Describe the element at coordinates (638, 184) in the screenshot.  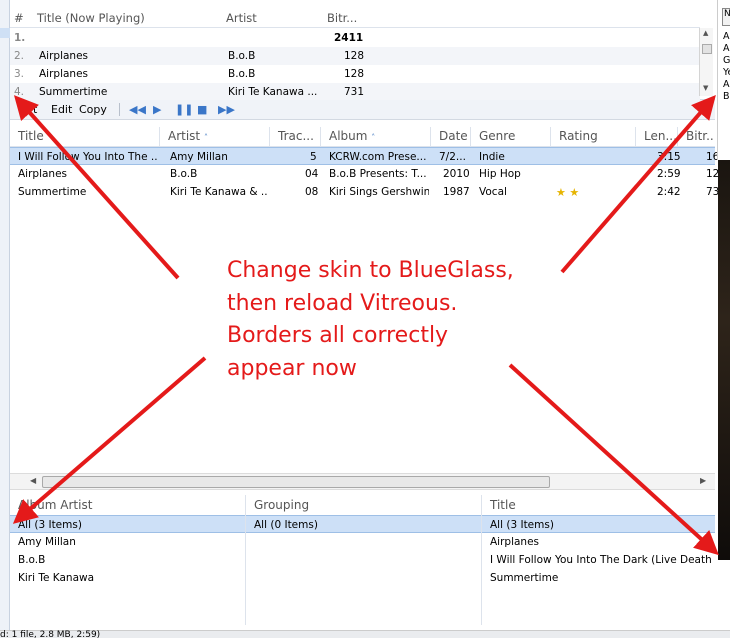
I see `arrow-top-right` at that location.